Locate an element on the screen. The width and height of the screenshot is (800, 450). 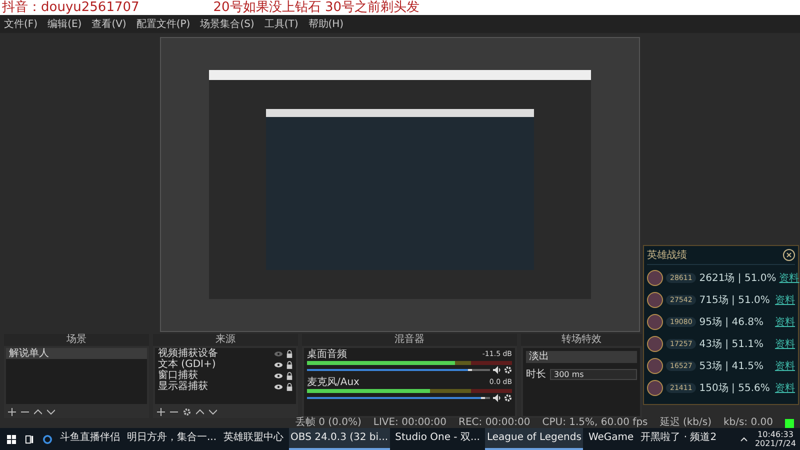
record-text: 150场 | 55.6% is located at coordinates (735, 388).